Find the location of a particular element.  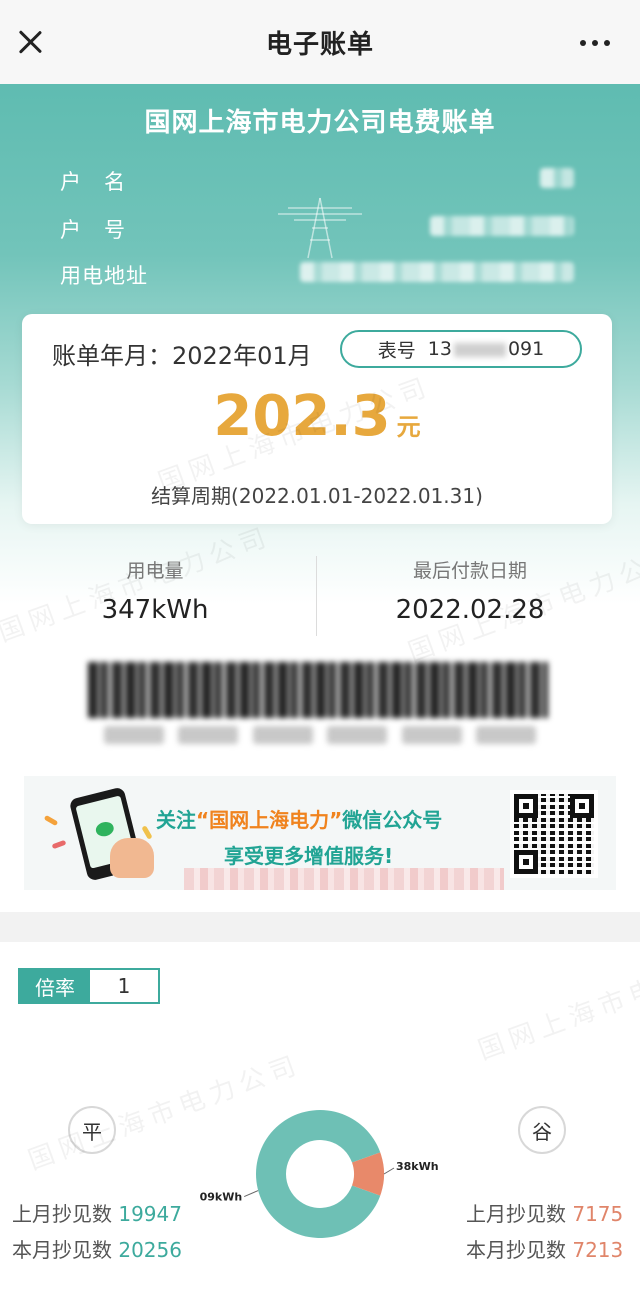

bill-header-title: 国网上海市电力公司电费账单 is located at coordinates (320, 123).